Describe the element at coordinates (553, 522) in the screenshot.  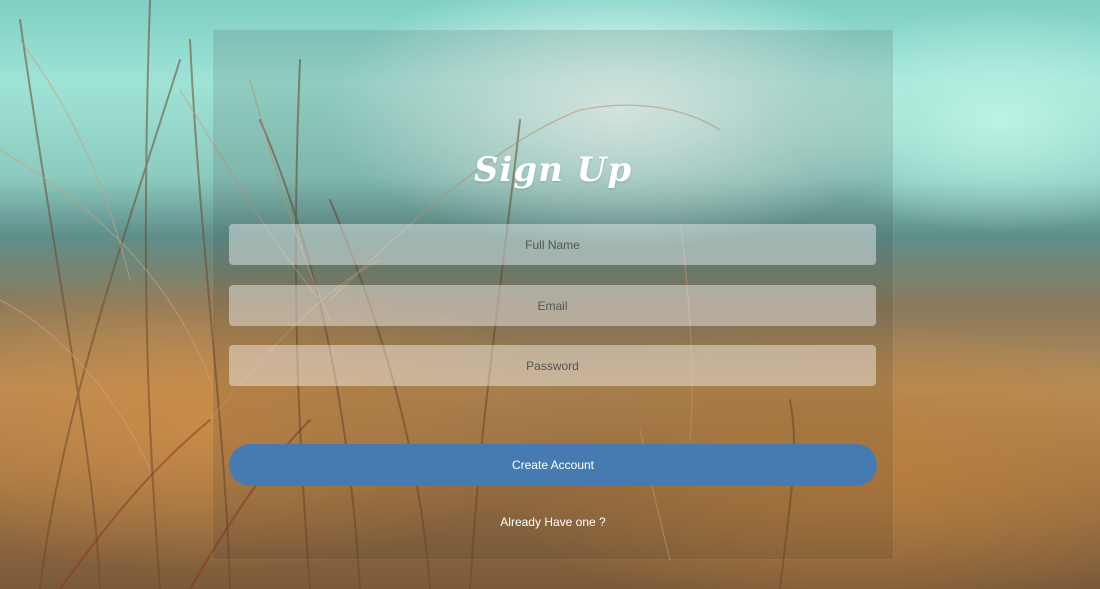
I see `already-have-account-link: Already Have one ?` at that location.